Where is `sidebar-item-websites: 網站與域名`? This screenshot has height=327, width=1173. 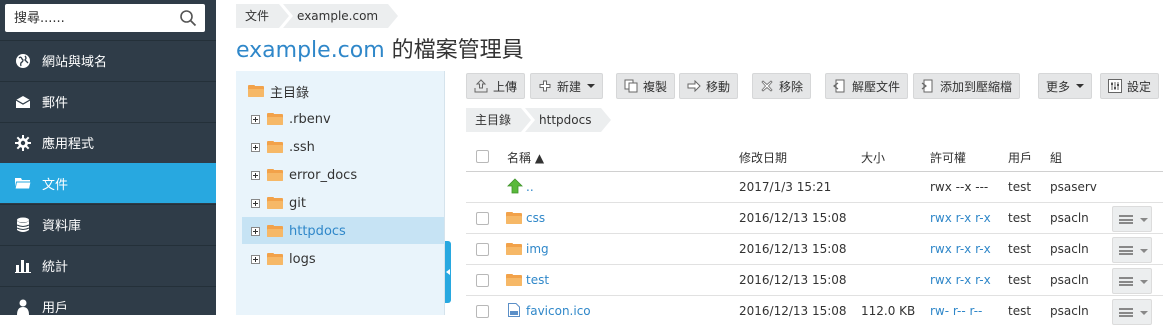 sidebar-item-websites: 網站與域名 is located at coordinates (108, 60).